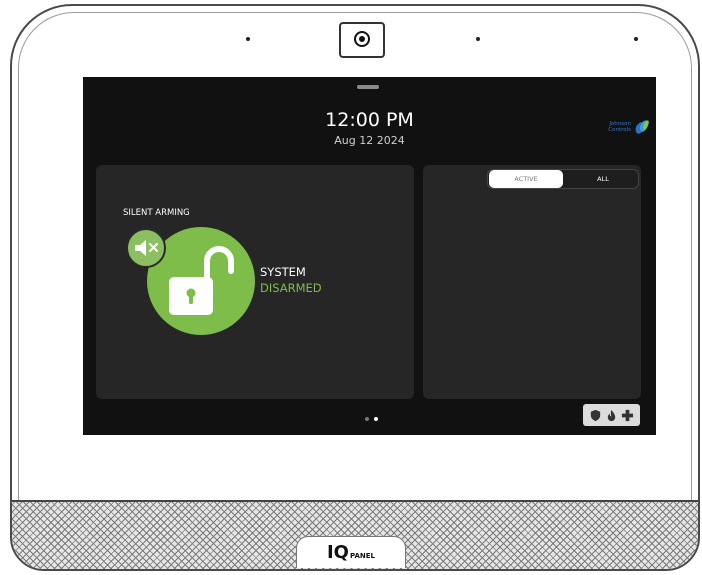  Describe the element at coordinates (337, 552) in the screenshot. I see `panel-brand-mark: IQ` at that location.